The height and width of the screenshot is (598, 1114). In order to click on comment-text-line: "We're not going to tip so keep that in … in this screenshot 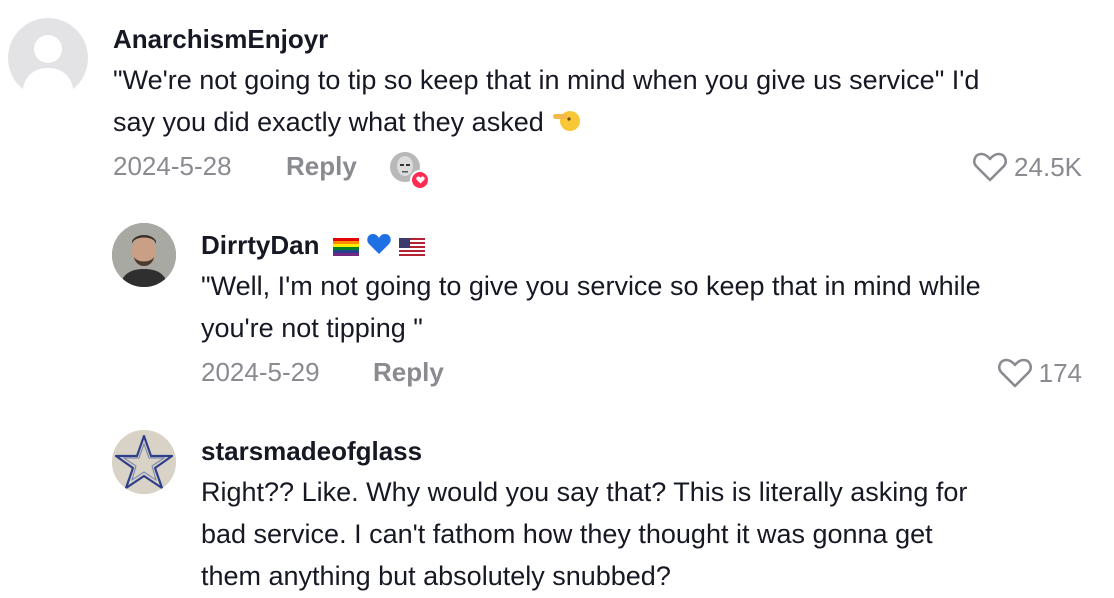, I will do `click(546, 80)`.